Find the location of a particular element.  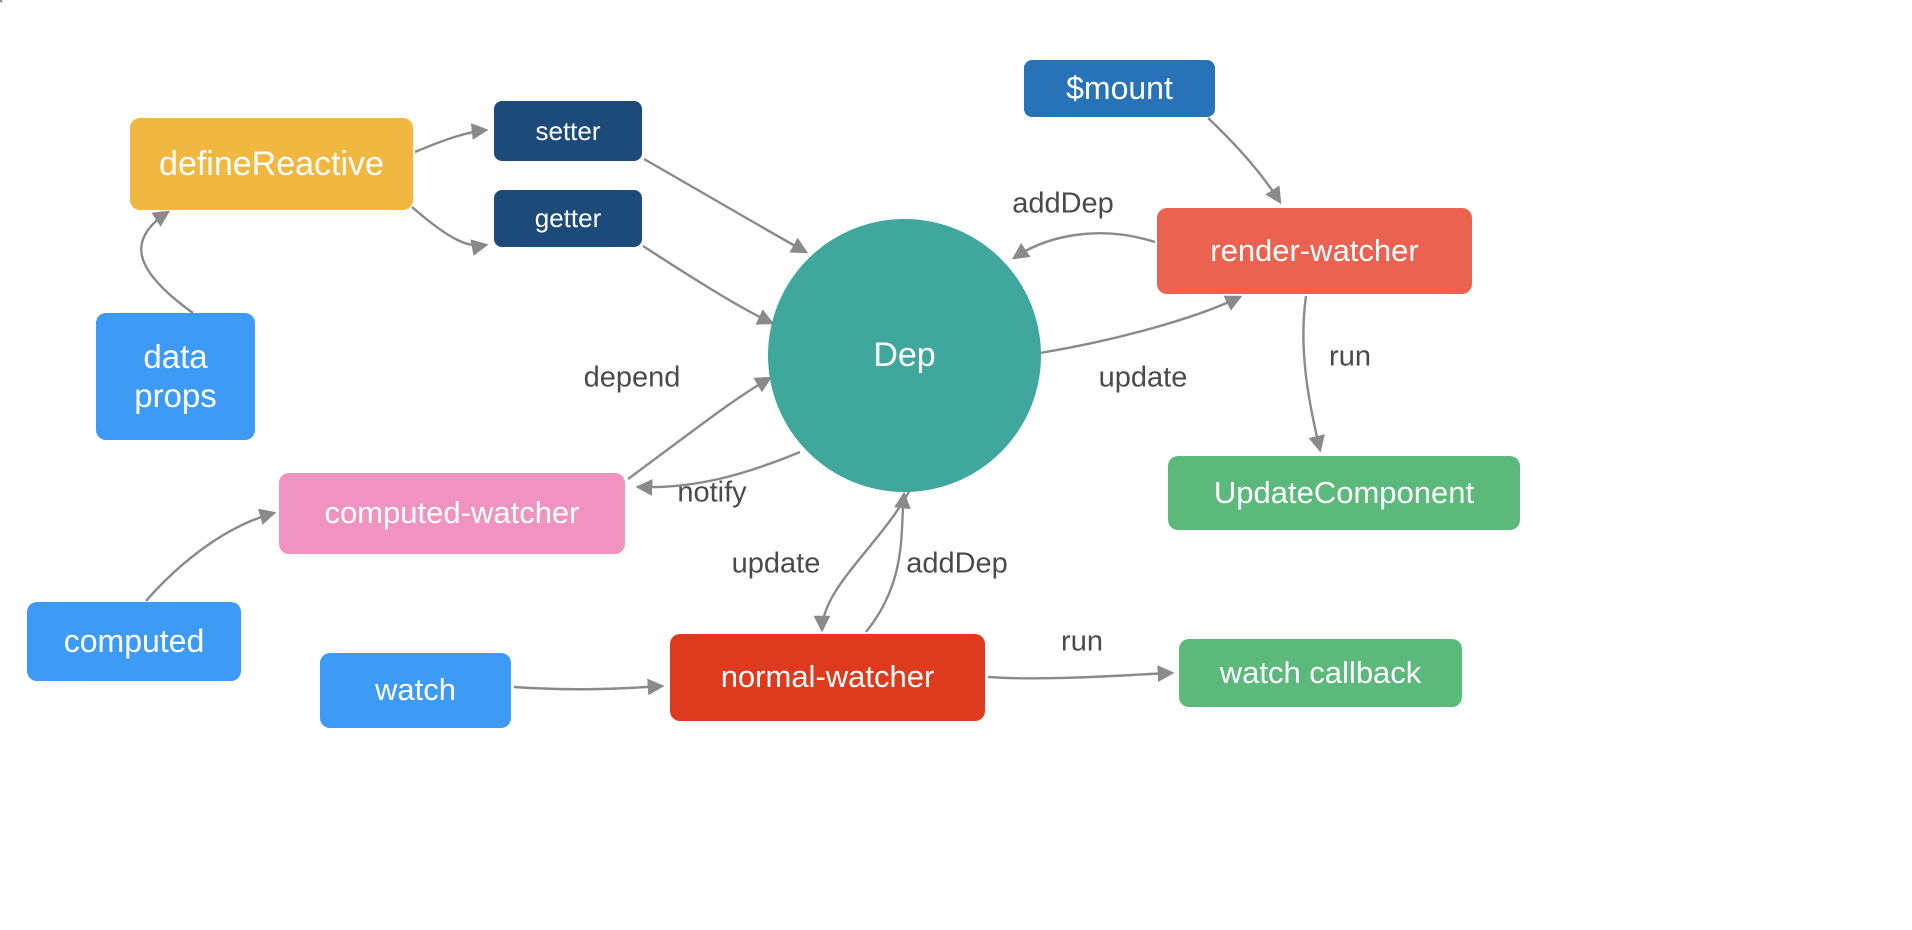

edge-label-run-update-component: run is located at coordinates (1350, 356).